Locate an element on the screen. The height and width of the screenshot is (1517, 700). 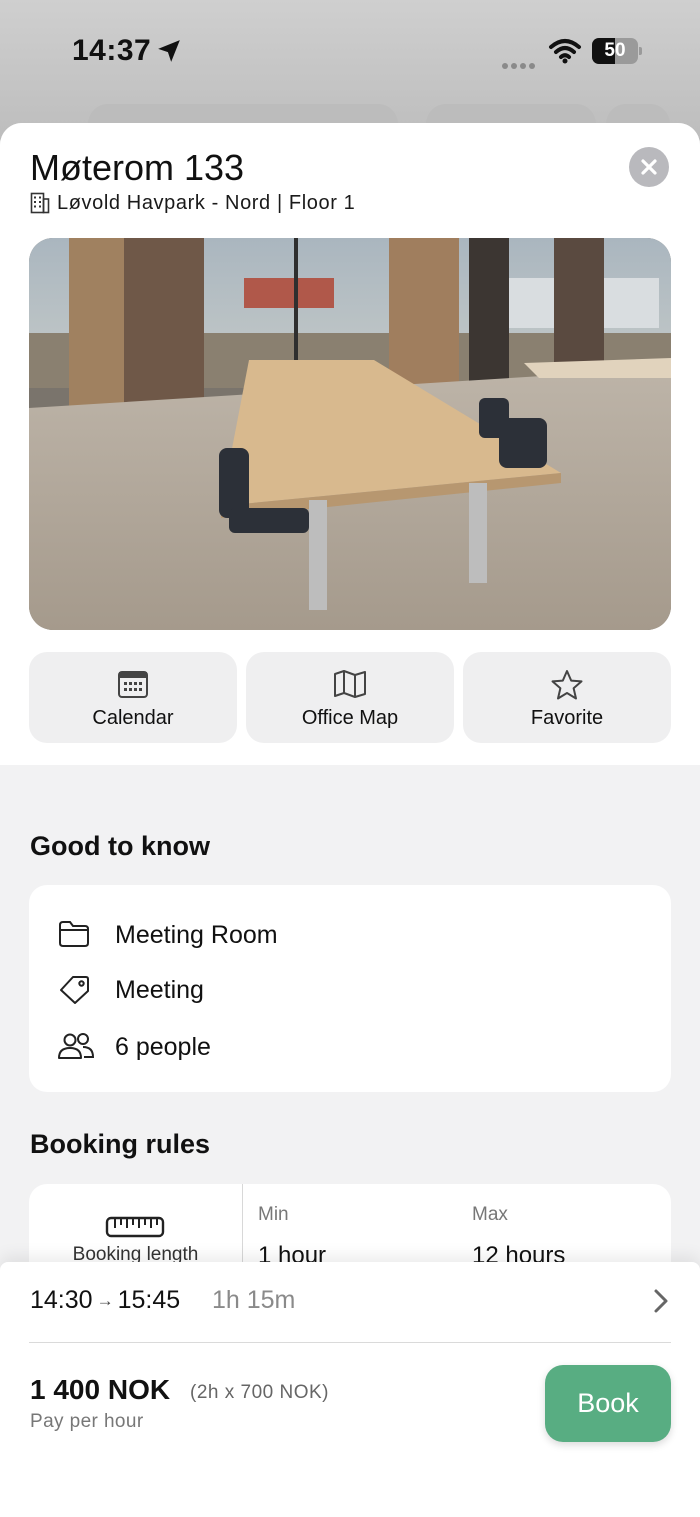
room-location: Løvold Havpark - Nord | Floor 1 is located at coordinates (206, 203).